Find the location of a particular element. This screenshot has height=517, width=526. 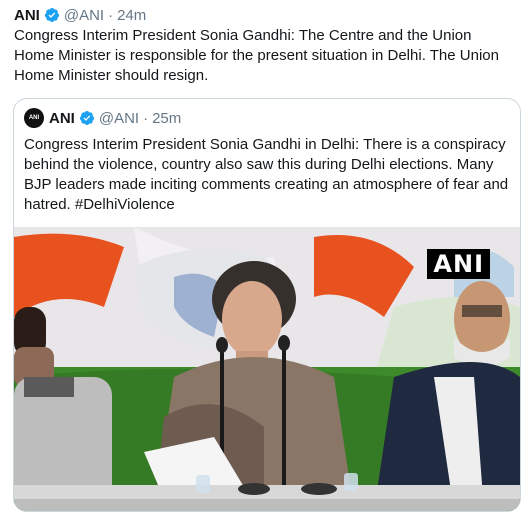

author-name: ANI is located at coordinates (27, 15).